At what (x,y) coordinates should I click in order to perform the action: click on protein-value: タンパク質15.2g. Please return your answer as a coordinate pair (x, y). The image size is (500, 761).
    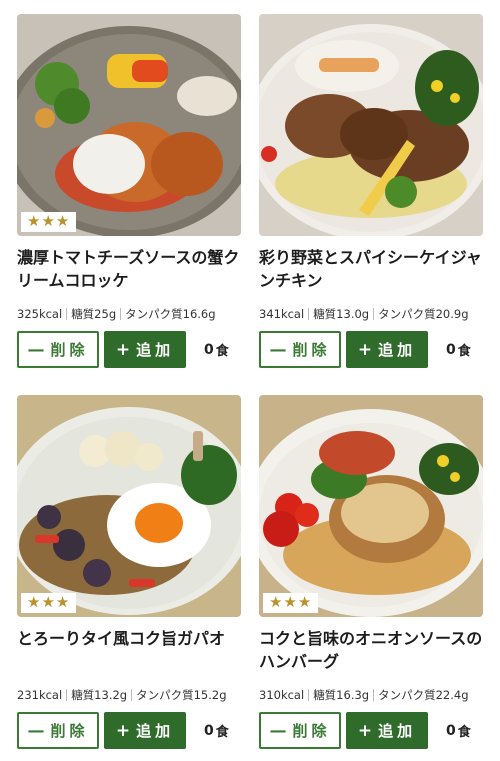
    Looking at the image, I should click on (181, 695).